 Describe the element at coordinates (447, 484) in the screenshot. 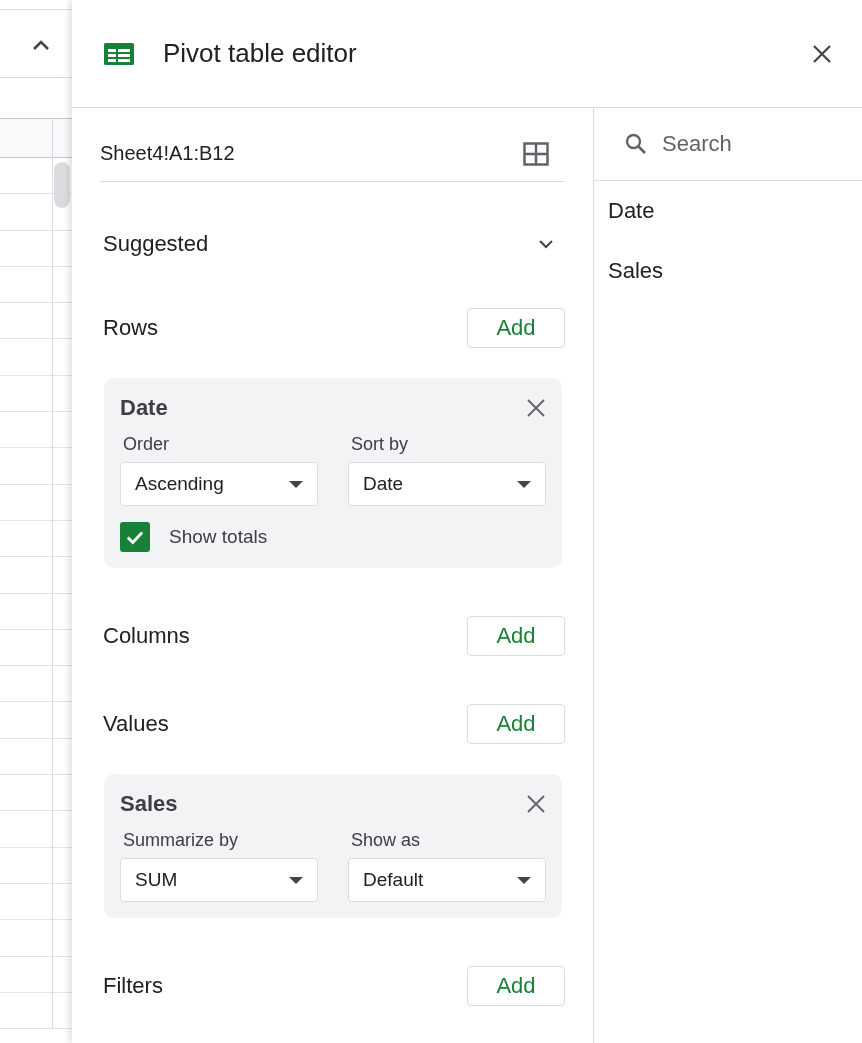

I see `dropdown: Date` at that location.